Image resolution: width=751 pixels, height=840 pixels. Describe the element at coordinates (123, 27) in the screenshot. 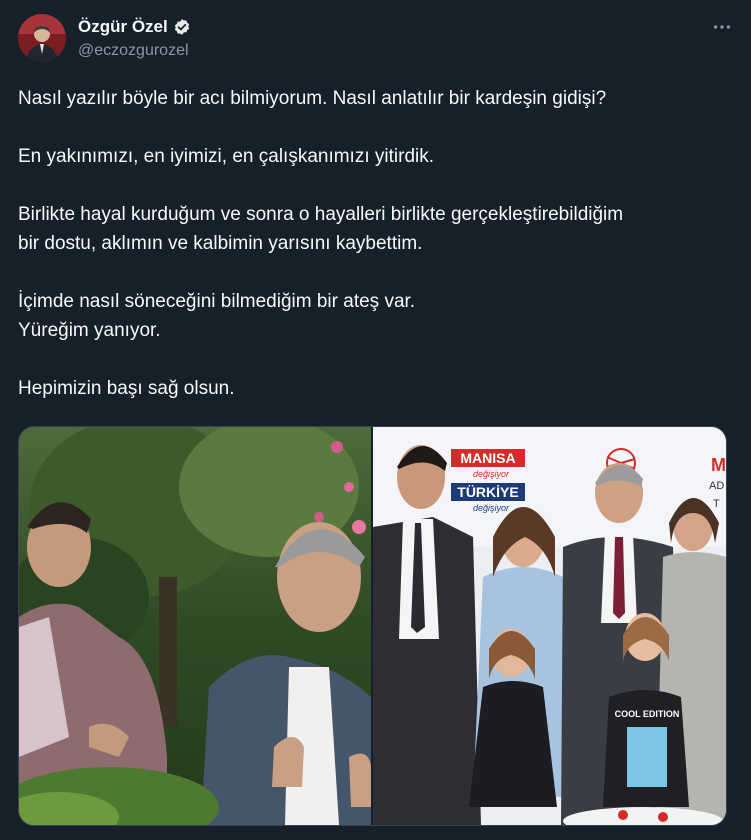

I see `author-display-name: Özgür Özel` at that location.